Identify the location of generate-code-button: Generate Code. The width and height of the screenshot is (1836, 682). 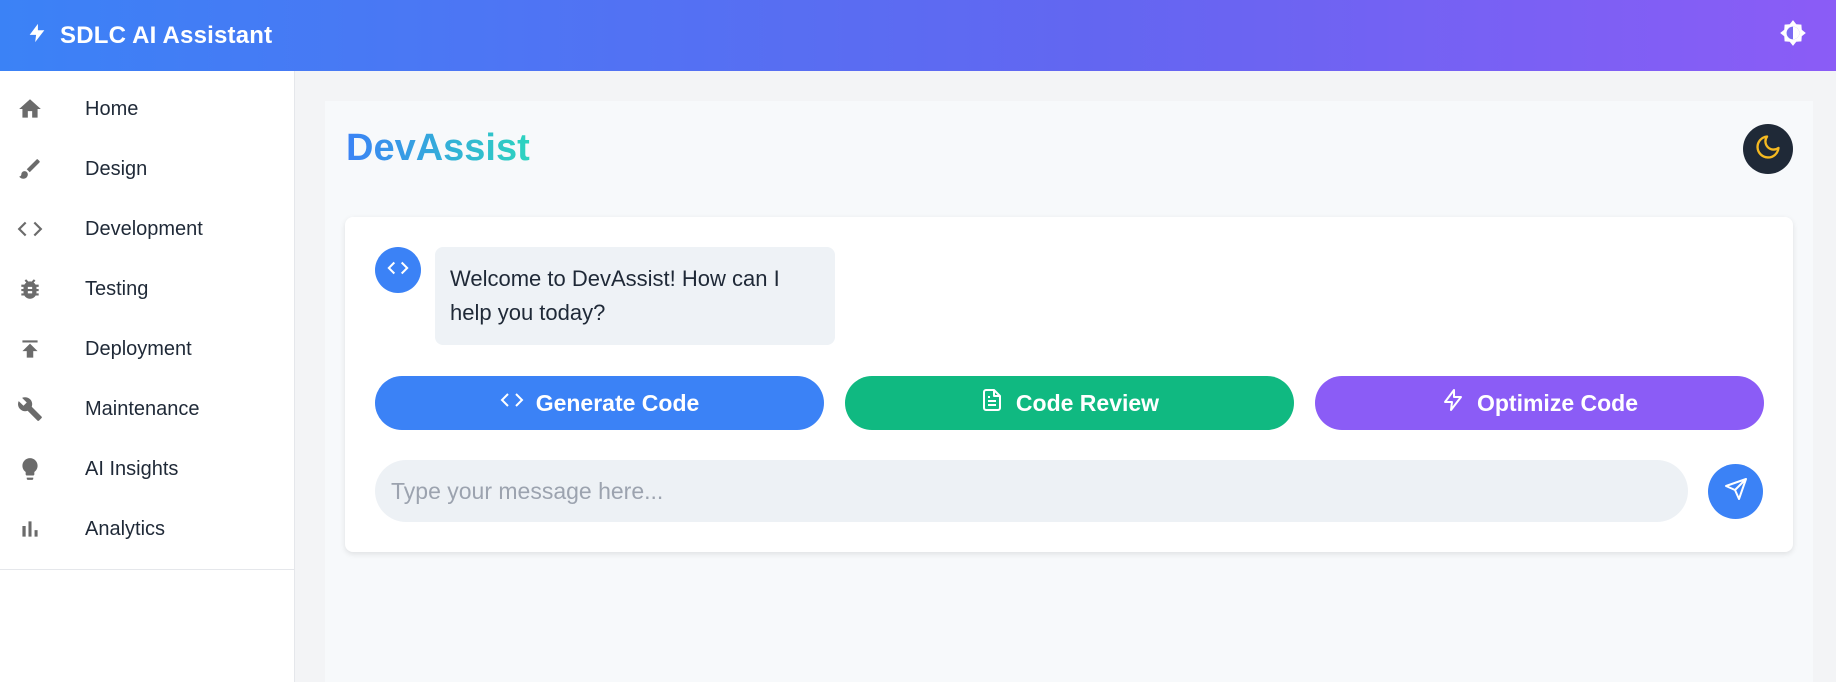
(599, 403).